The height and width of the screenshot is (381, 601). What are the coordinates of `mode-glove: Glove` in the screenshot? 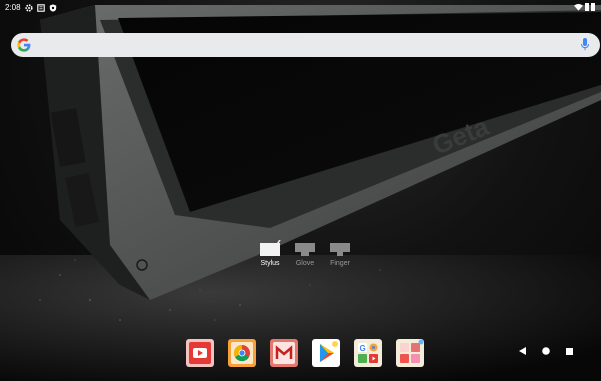 It's located at (305, 253).